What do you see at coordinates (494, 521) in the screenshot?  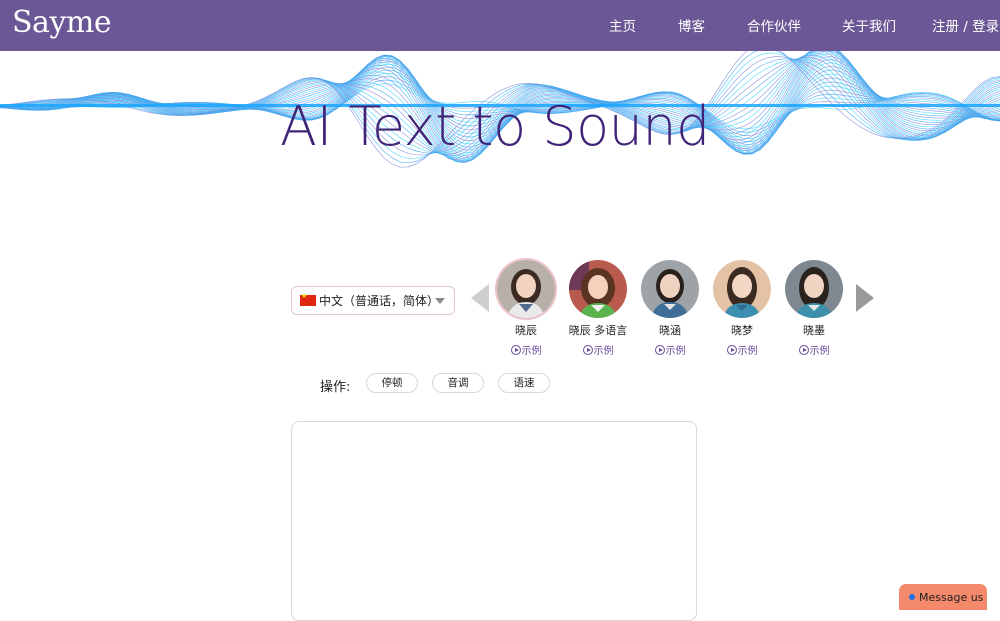 I see `text-input` at bounding box center [494, 521].